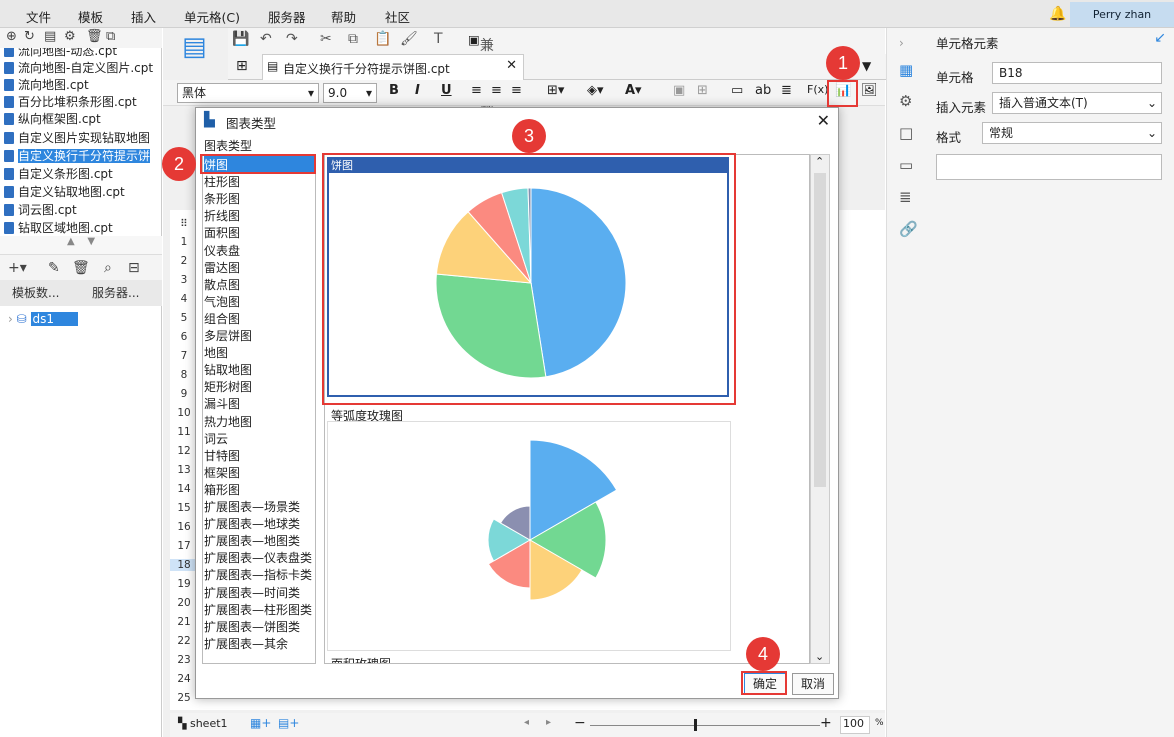  Describe the element at coordinates (184, 527) in the screenshot. I see `row-header: 16` at that location.